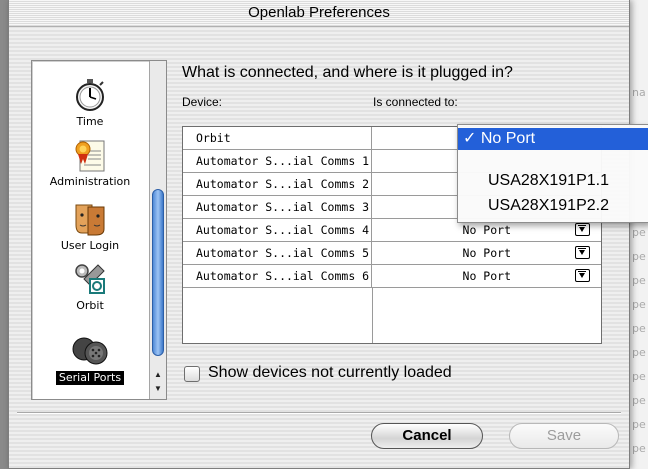 This screenshot has width=648, height=469. Describe the element at coordinates (90, 279) in the screenshot. I see `tools-icon` at that location.